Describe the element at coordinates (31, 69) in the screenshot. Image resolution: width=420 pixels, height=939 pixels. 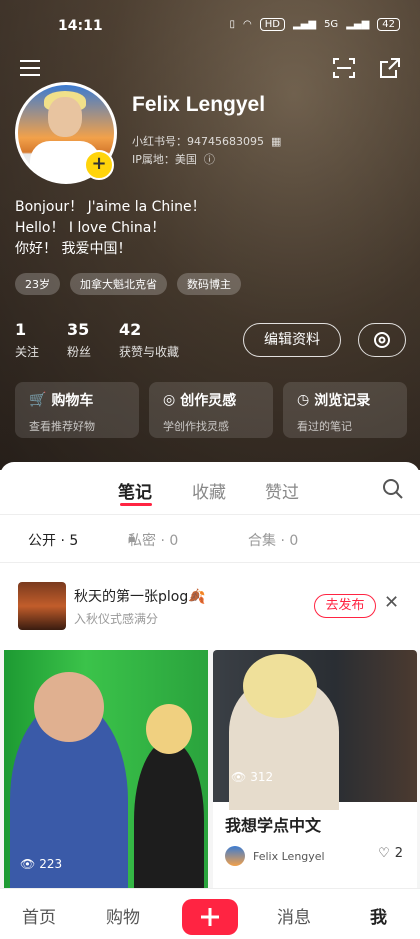
I see `menu-icon` at that location.